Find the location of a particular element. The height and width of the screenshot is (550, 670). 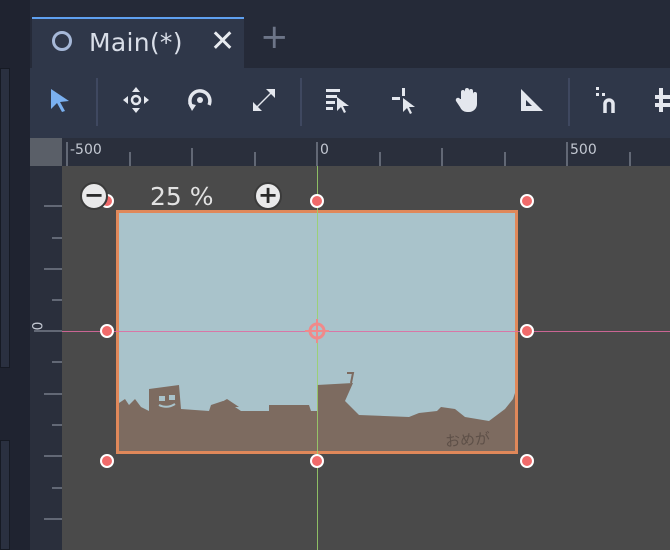

canvas-toolbar is located at coordinates (350, 103).